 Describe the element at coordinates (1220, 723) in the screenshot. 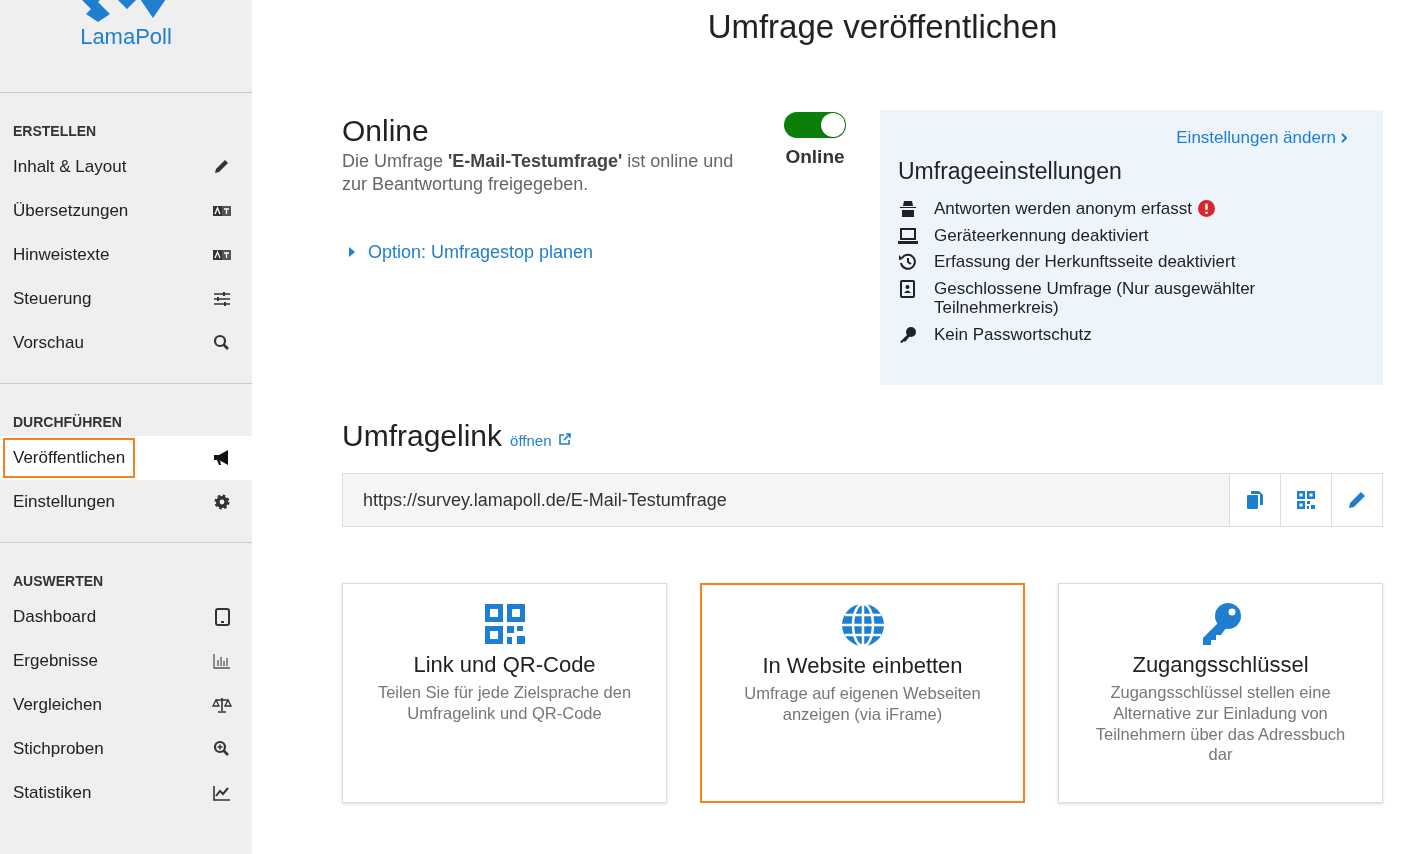

I see `card-description: Zugangsschlüssel stellen eine Alternative zur Einladung von Teilnehmern über das Adressbuch dar` at that location.